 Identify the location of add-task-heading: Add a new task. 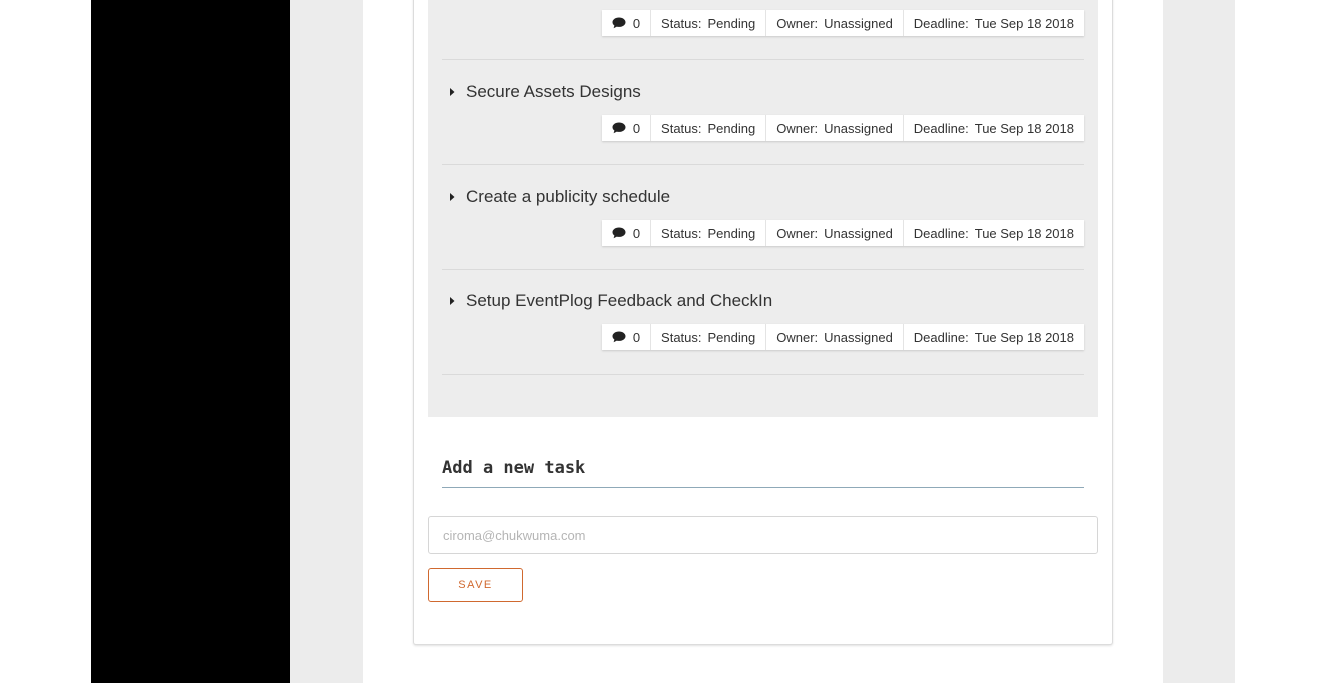
(763, 472).